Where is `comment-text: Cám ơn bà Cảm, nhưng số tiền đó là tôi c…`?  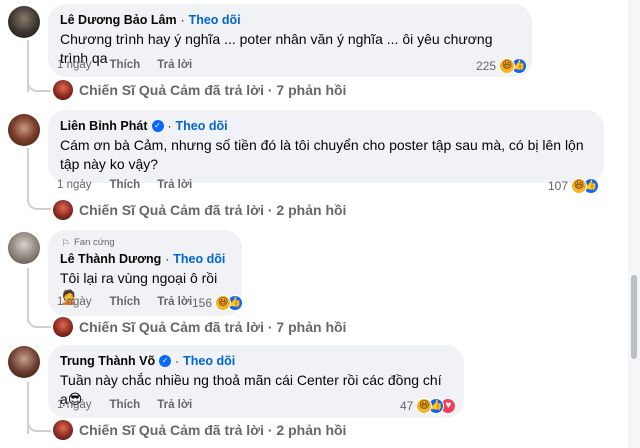 comment-text: Cám ơn bà Cảm, nhưng số tiền đó là tôi c… is located at coordinates (322, 154).